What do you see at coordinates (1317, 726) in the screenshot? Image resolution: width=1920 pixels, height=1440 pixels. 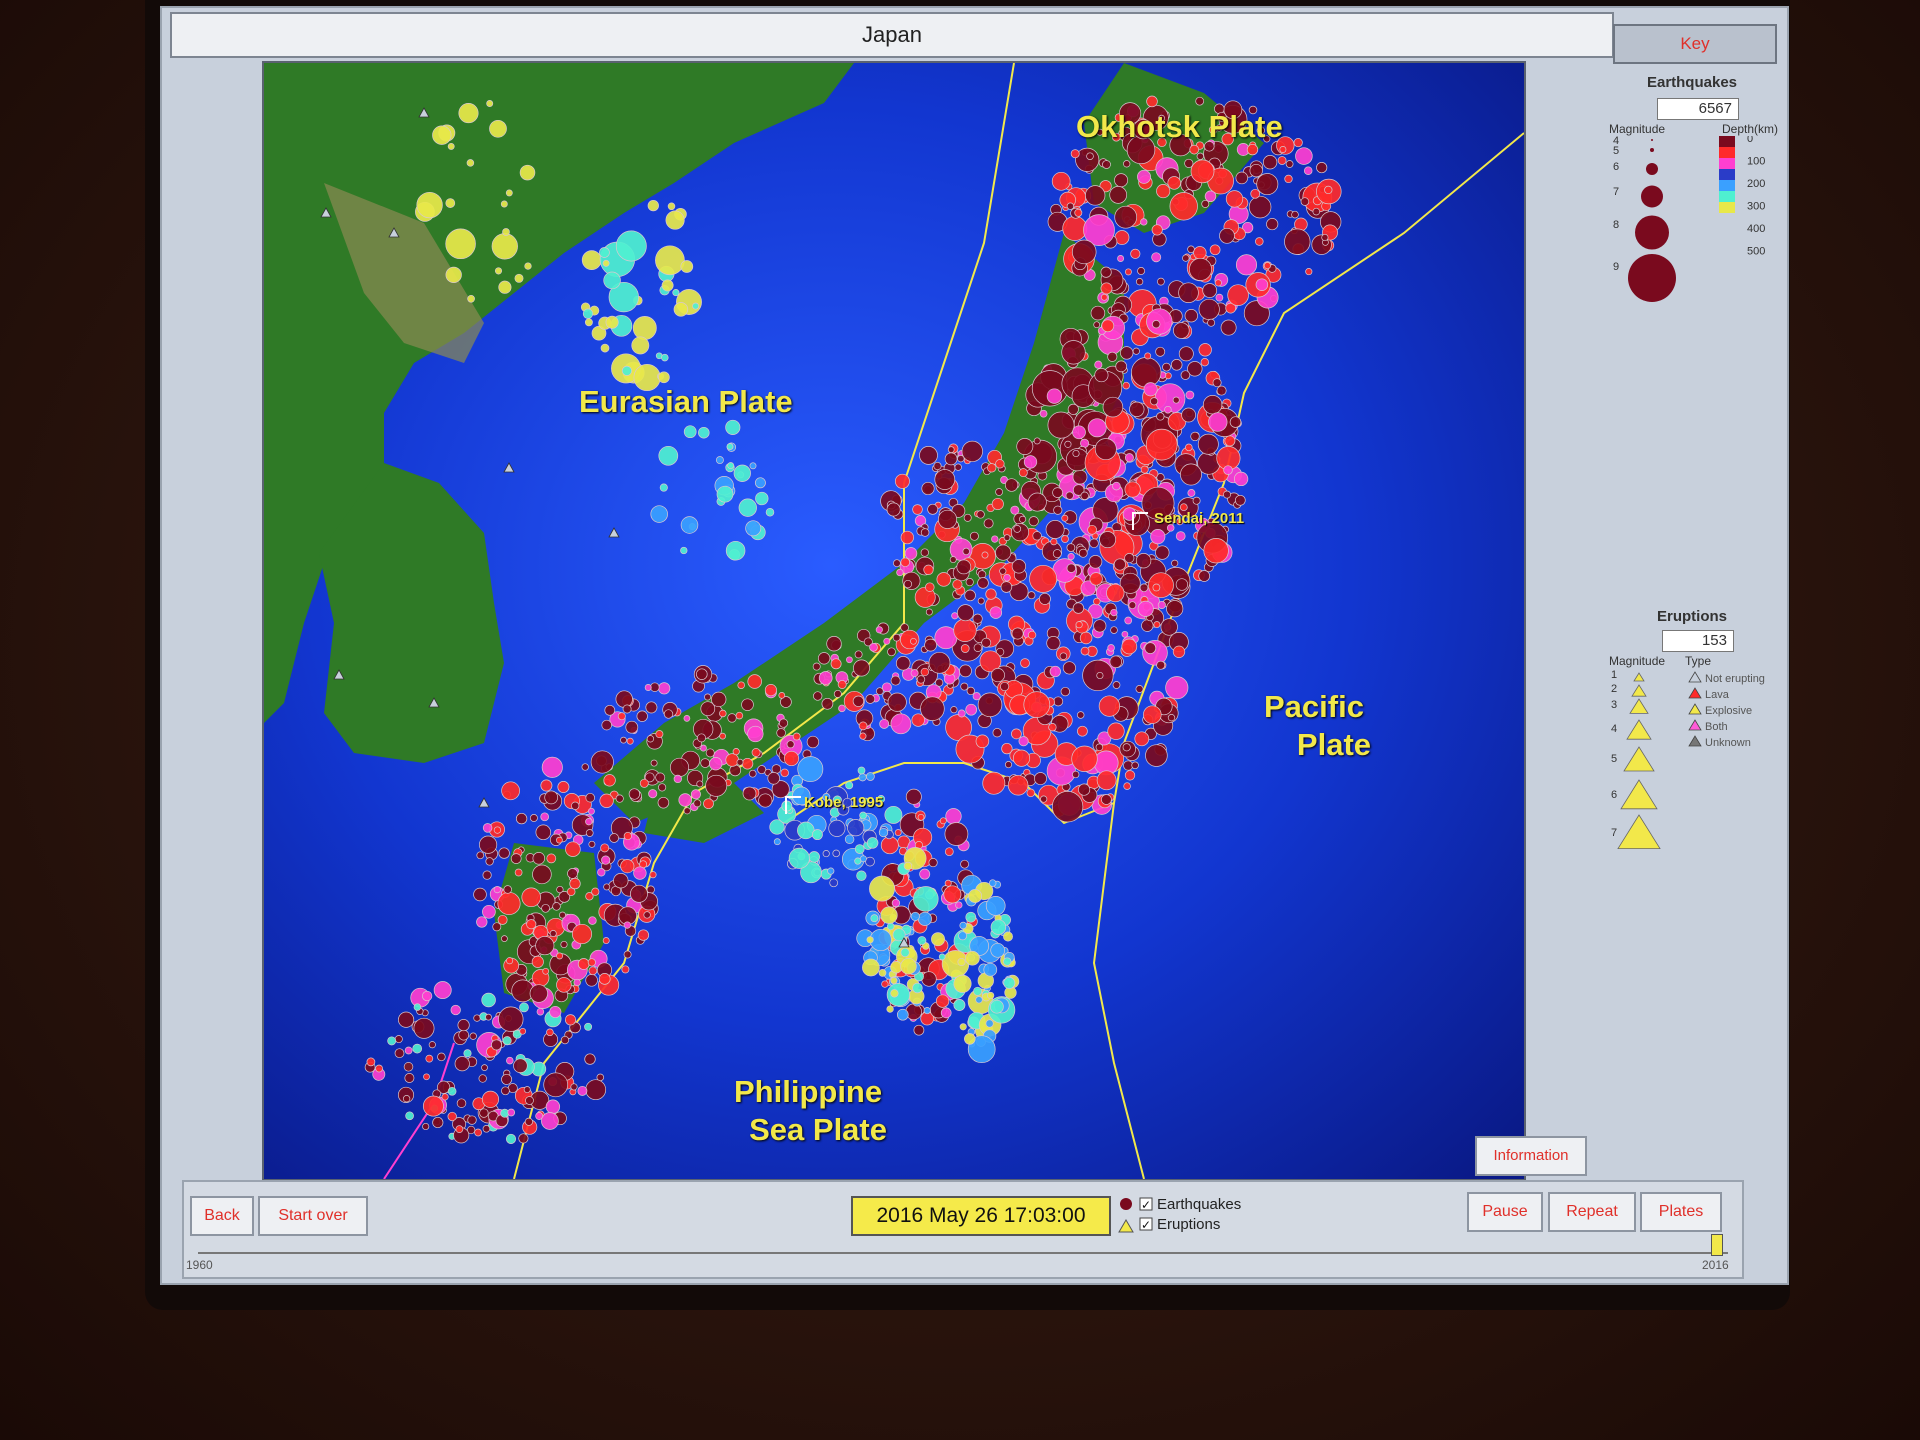 I see `pacific-plate-label: Pacific Plate` at bounding box center [1317, 726].